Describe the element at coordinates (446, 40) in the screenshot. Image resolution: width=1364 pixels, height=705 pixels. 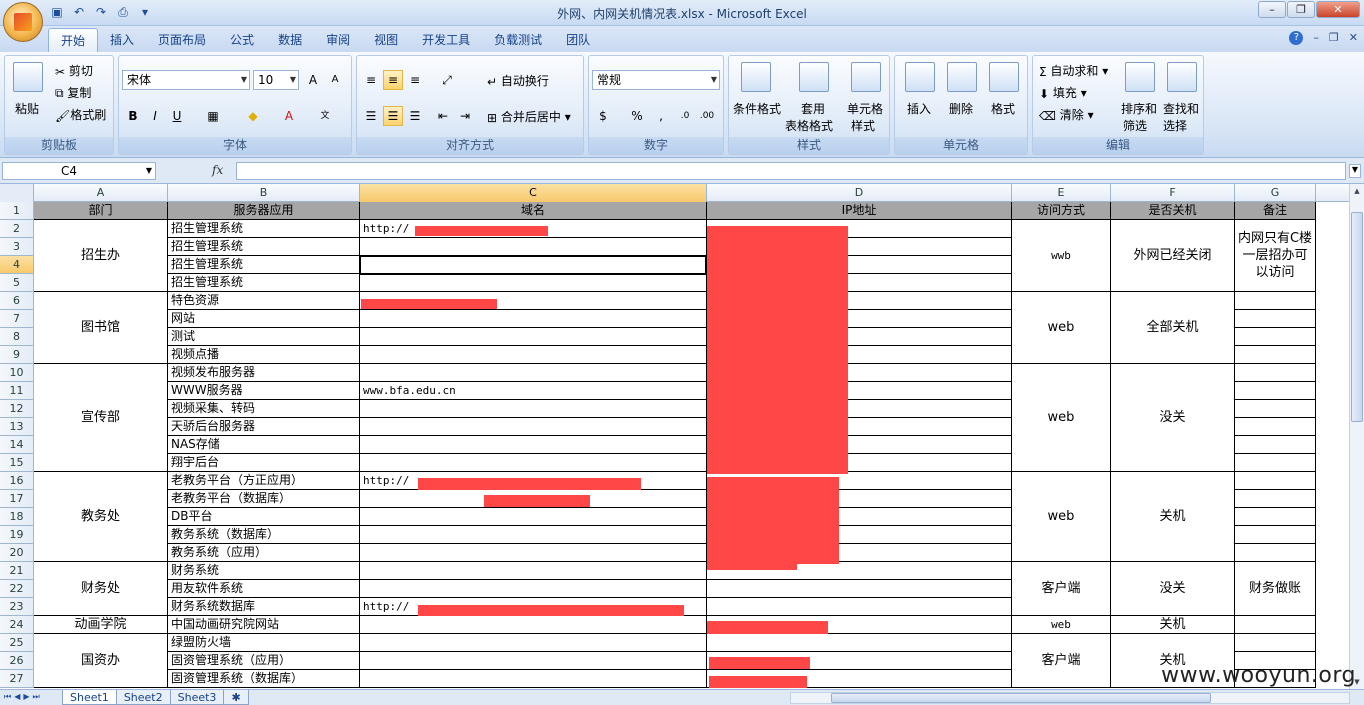
I see `tab-developer: 开发工具` at that location.